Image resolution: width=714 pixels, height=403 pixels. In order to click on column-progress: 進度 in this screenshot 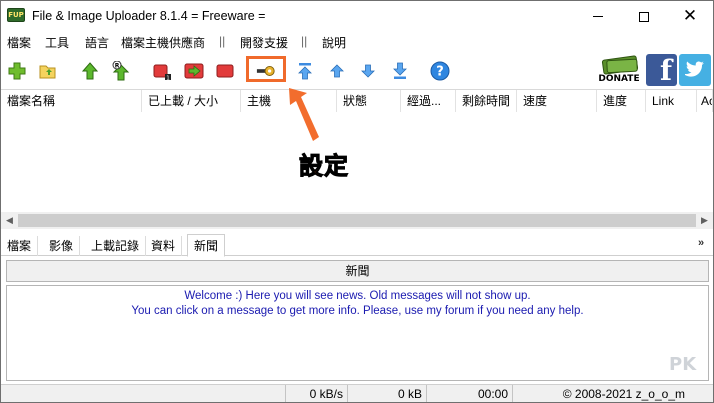, I will do `click(621, 101)`.